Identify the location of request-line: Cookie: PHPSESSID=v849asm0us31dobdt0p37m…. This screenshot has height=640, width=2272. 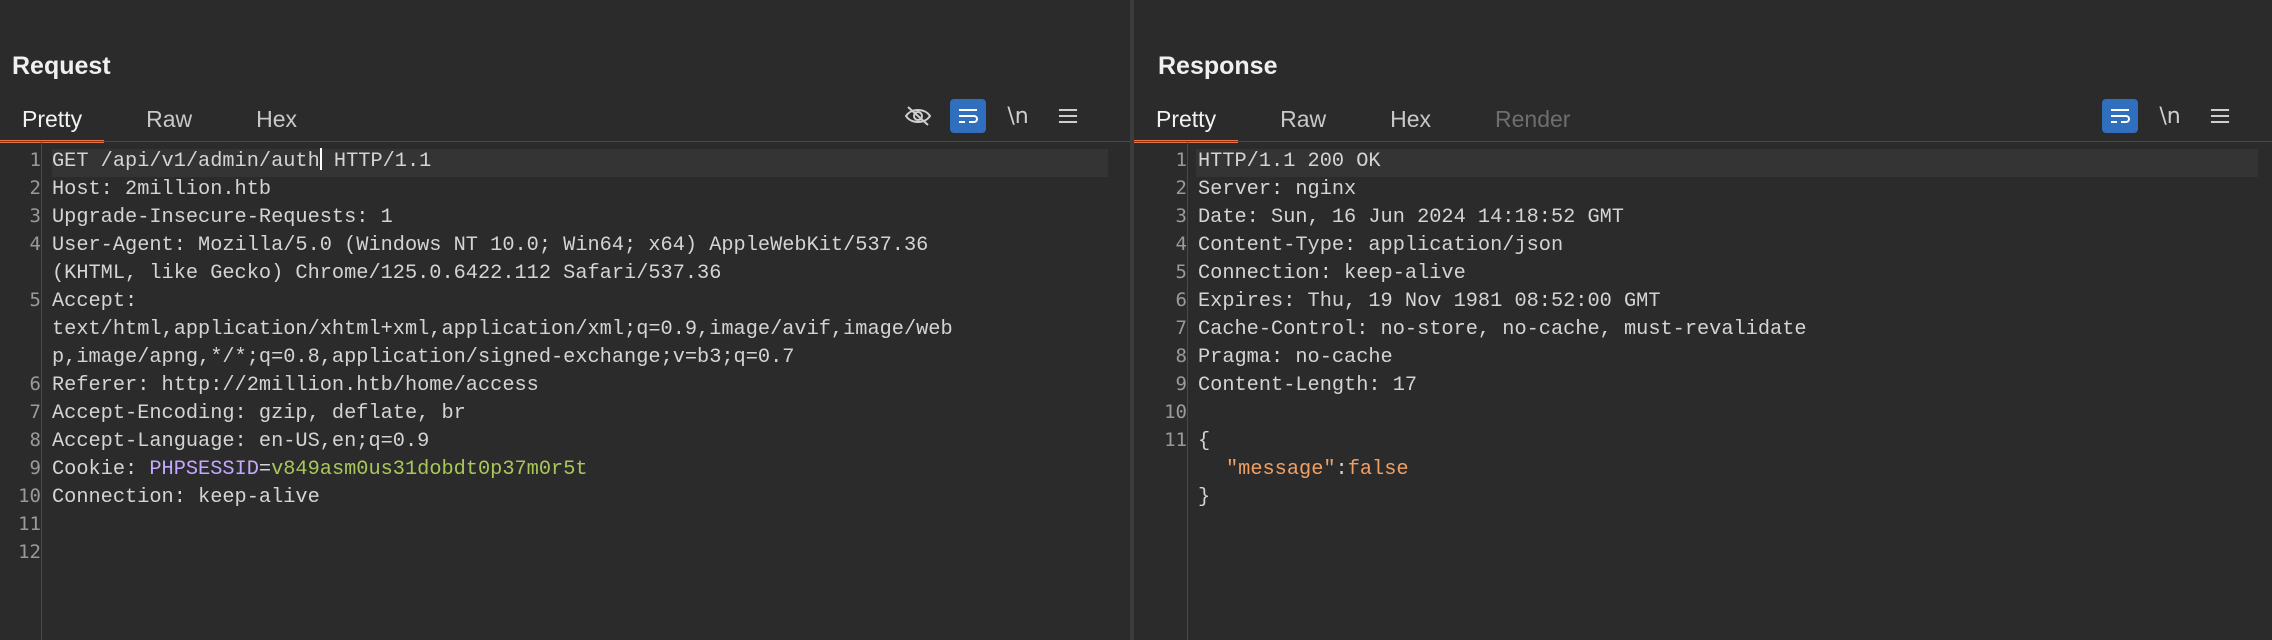
(320, 470).